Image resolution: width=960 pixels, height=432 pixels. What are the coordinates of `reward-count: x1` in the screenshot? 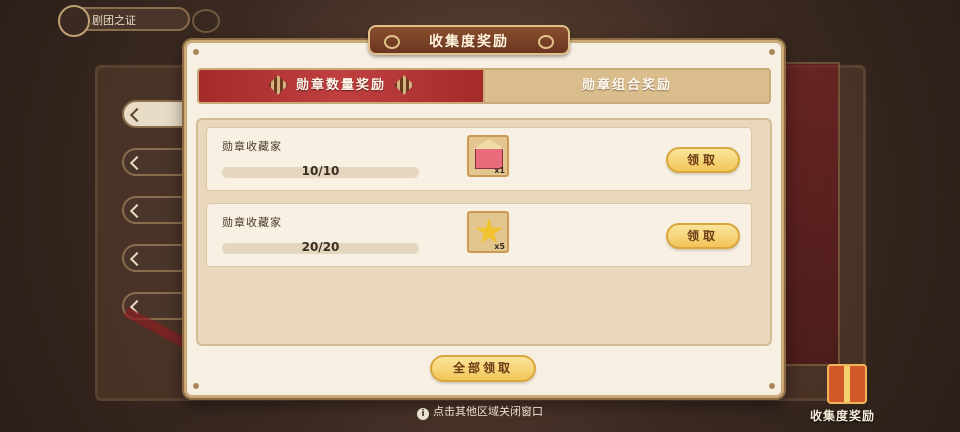 It's located at (499, 170).